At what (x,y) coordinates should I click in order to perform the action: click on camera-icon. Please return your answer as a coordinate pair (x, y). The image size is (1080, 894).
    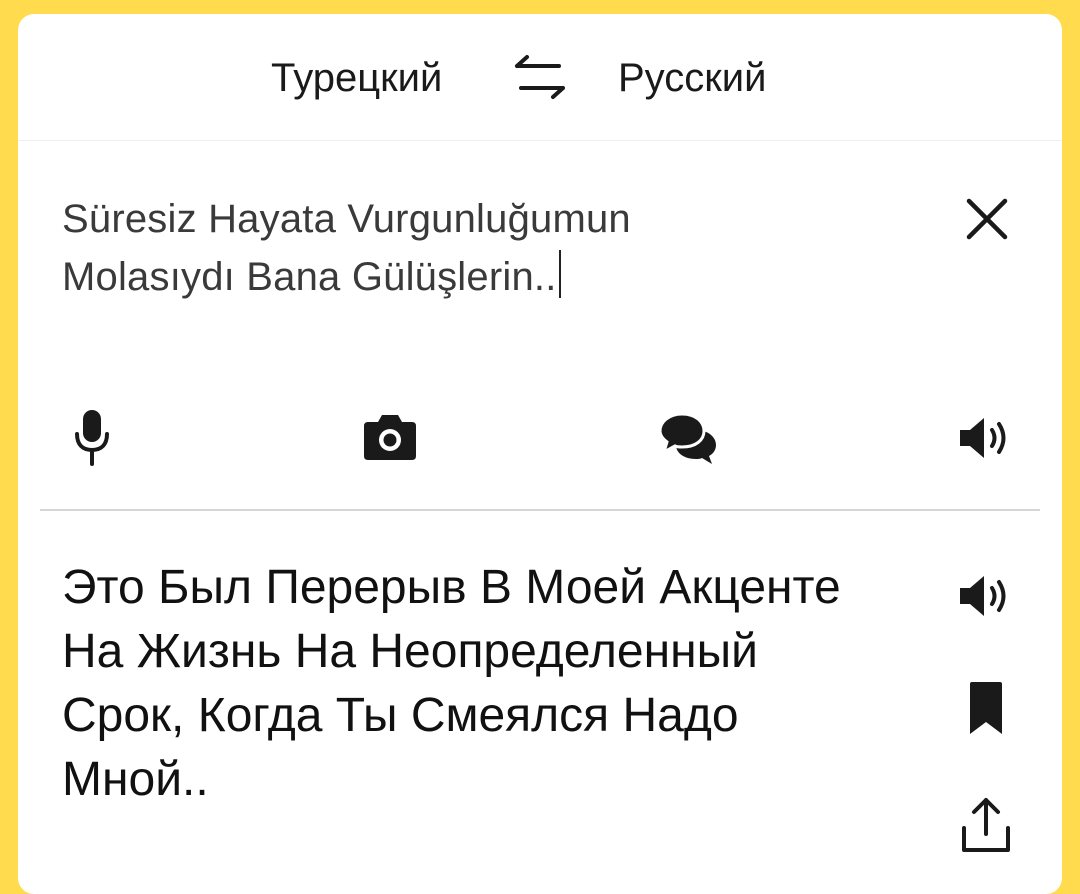
    Looking at the image, I should click on (390, 437).